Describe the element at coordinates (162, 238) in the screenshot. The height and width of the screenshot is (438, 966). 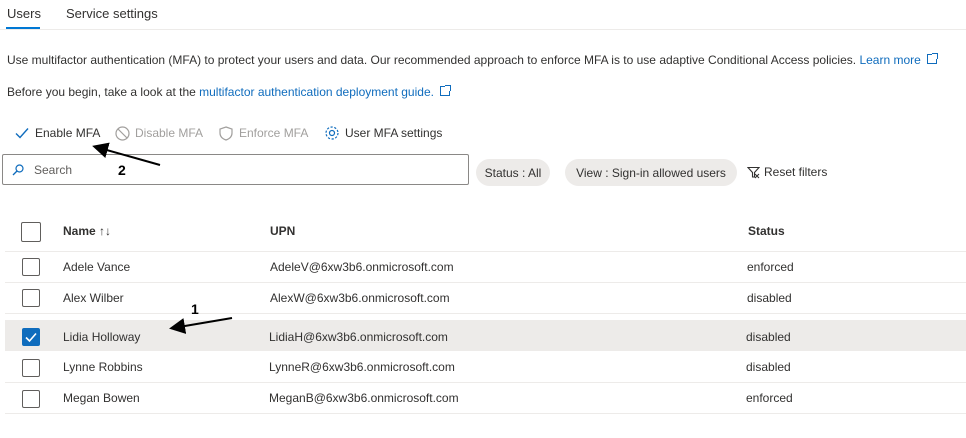
I see `annotation-arrows` at that location.